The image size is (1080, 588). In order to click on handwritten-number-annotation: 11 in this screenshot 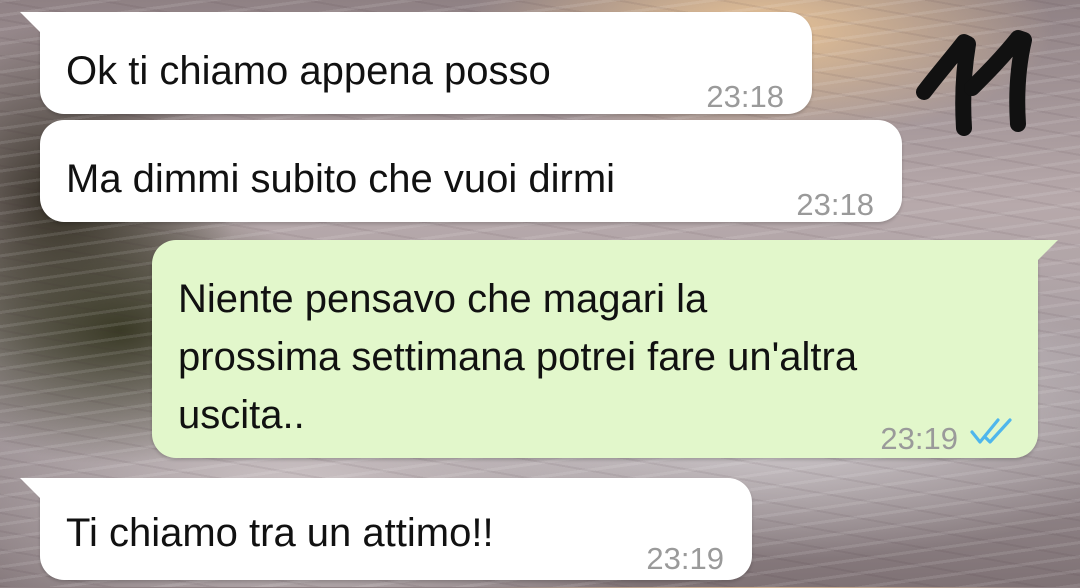, I will do `click(981, 78)`.